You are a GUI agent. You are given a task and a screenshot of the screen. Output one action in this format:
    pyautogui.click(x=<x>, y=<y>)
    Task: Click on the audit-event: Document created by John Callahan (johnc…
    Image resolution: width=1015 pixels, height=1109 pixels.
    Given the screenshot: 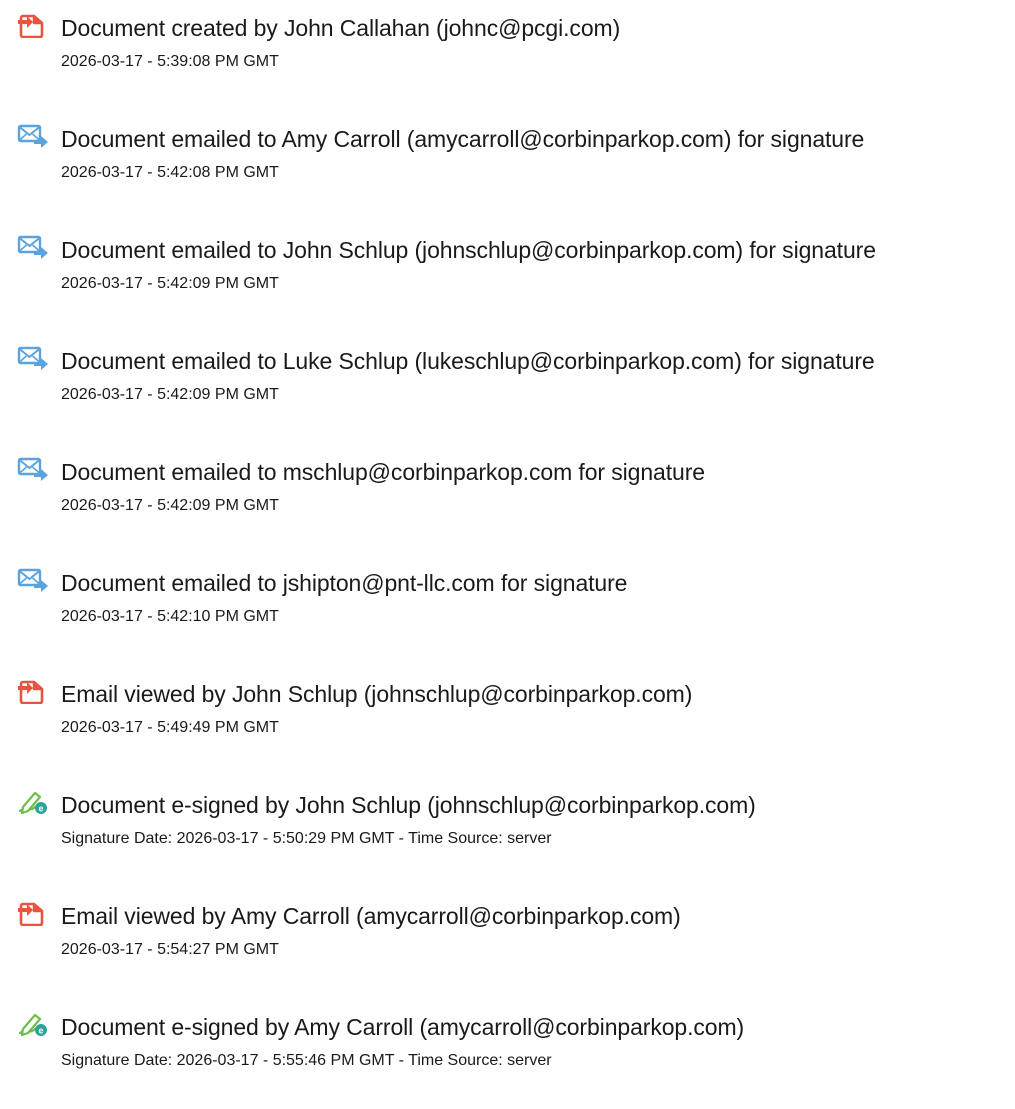 What is the action you would take?
    pyautogui.click(x=514, y=53)
    